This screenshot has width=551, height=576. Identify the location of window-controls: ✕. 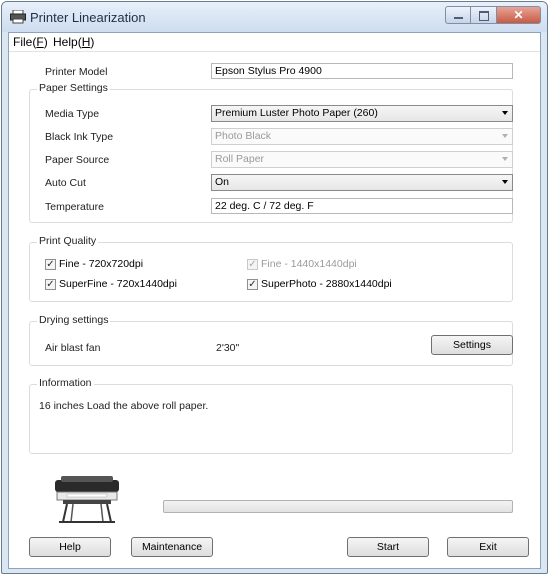
(493, 15).